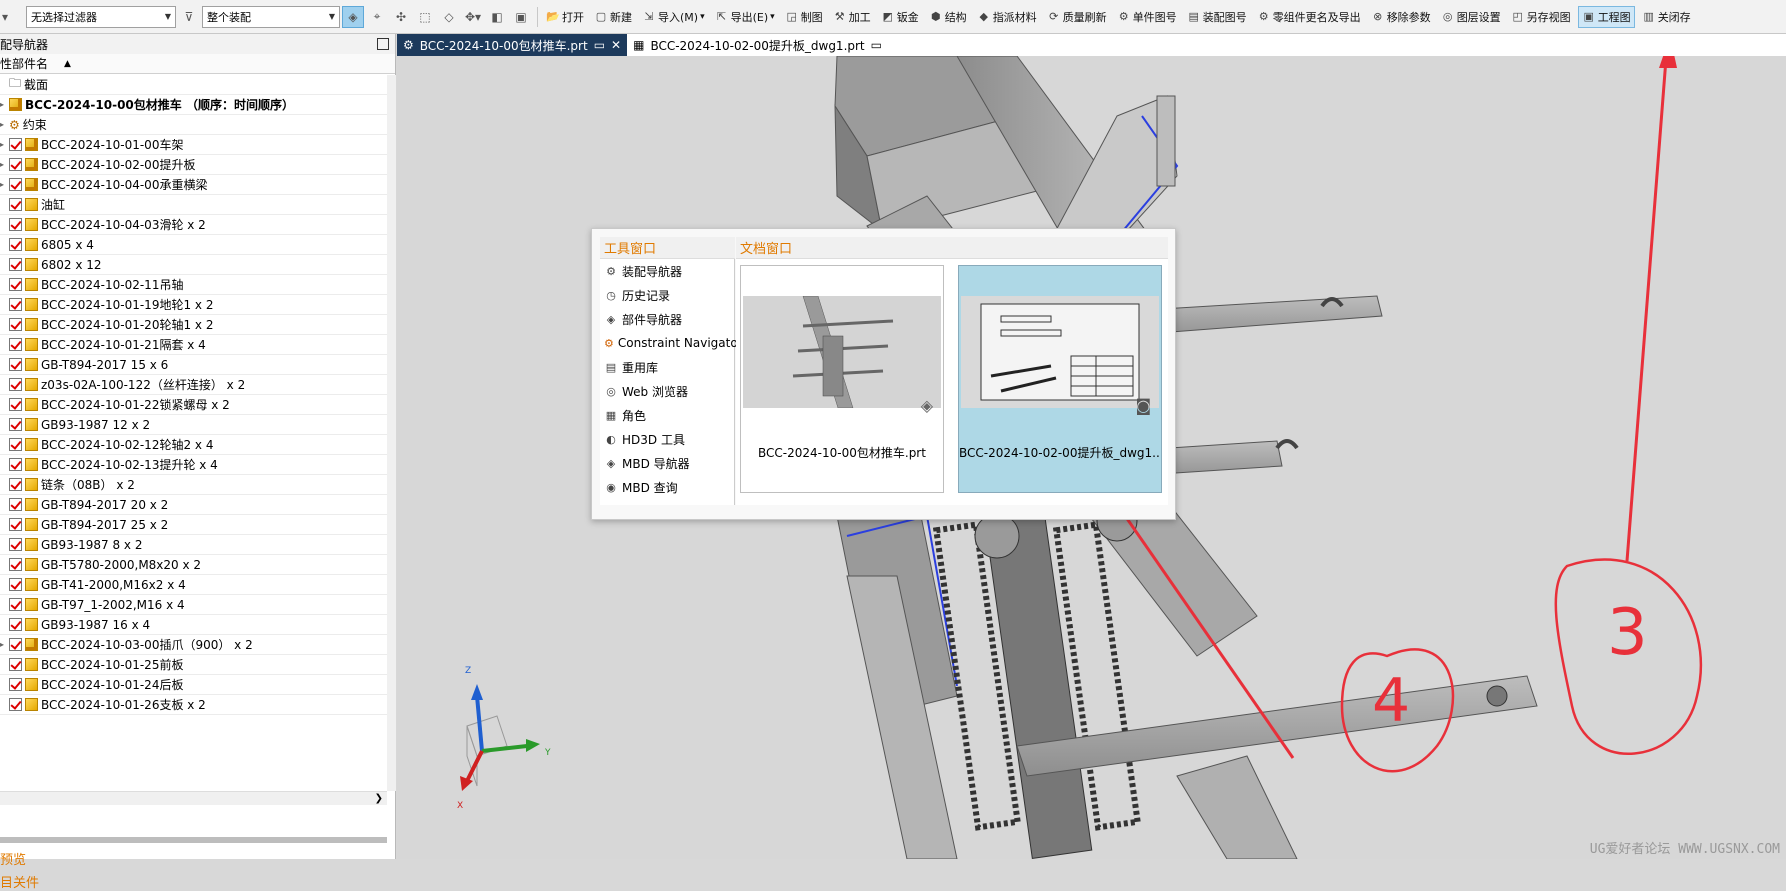 This screenshot has height=891, width=1786. What do you see at coordinates (497, 17) in the screenshot?
I see `select-body-icon: ◧` at bounding box center [497, 17].